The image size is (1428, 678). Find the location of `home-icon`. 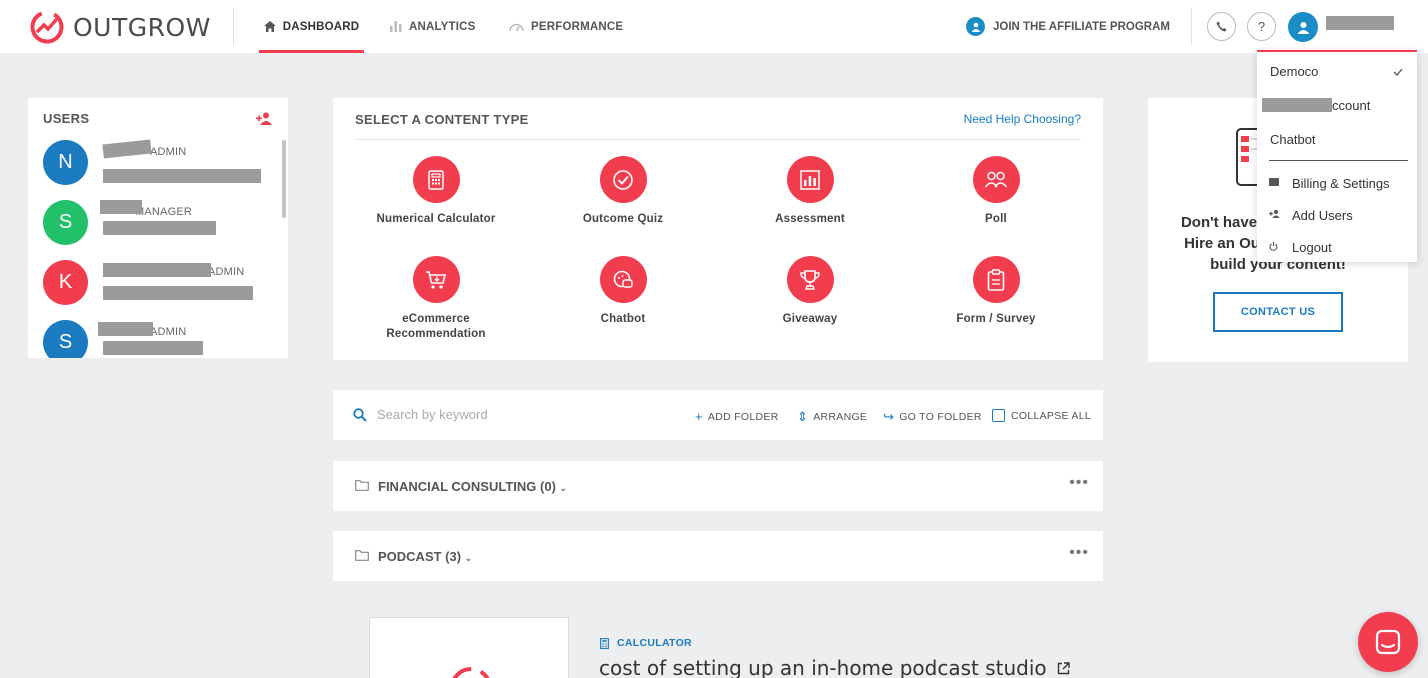

home-icon is located at coordinates (269, 26).